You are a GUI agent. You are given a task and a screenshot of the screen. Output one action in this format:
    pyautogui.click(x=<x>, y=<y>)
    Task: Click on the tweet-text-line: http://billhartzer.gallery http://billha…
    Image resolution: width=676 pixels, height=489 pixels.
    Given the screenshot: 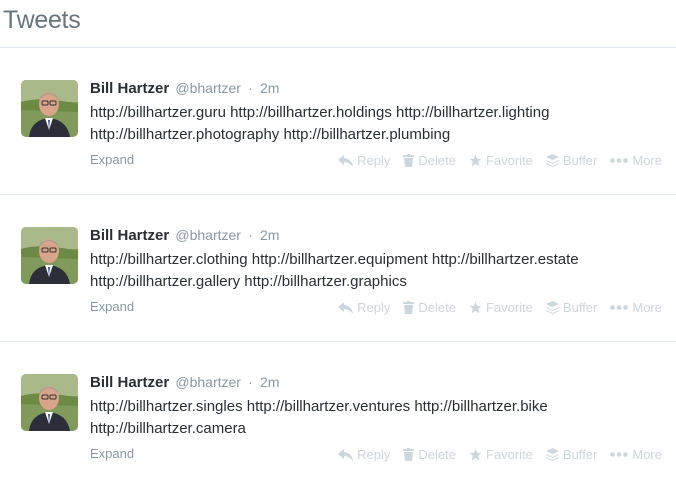 What is the action you would take?
    pyautogui.click(x=380, y=282)
    